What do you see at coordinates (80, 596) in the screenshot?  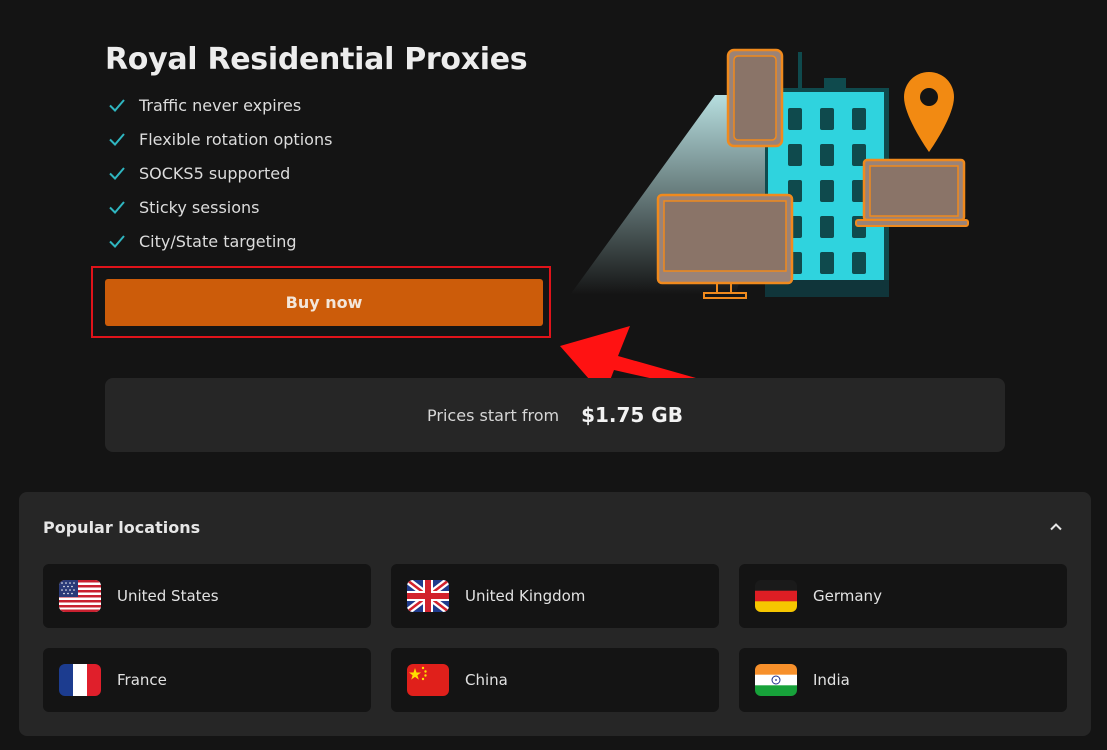 I see `us-flag-icon` at bounding box center [80, 596].